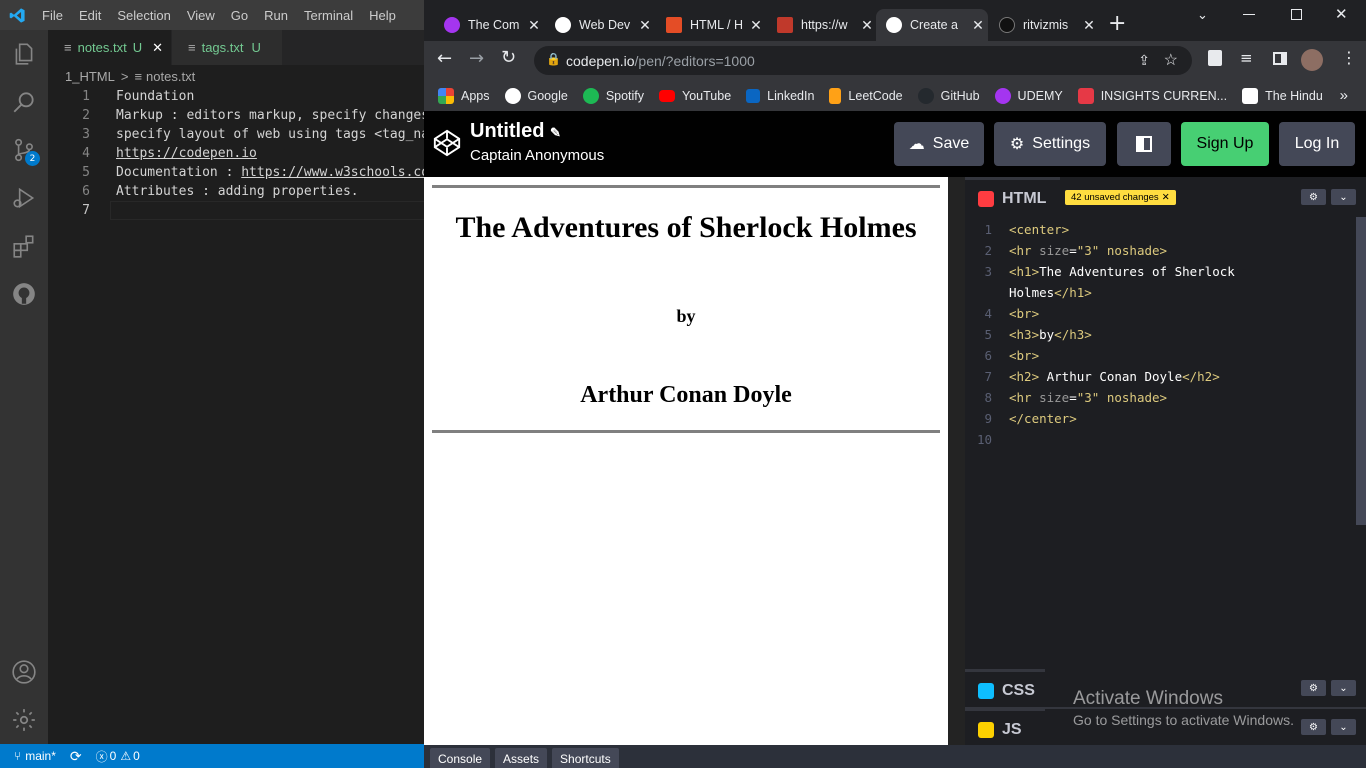  What do you see at coordinates (170, 76) in the screenshot?
I see `breadcrumb-file: notes.txt` at bounding box center [170, 76].